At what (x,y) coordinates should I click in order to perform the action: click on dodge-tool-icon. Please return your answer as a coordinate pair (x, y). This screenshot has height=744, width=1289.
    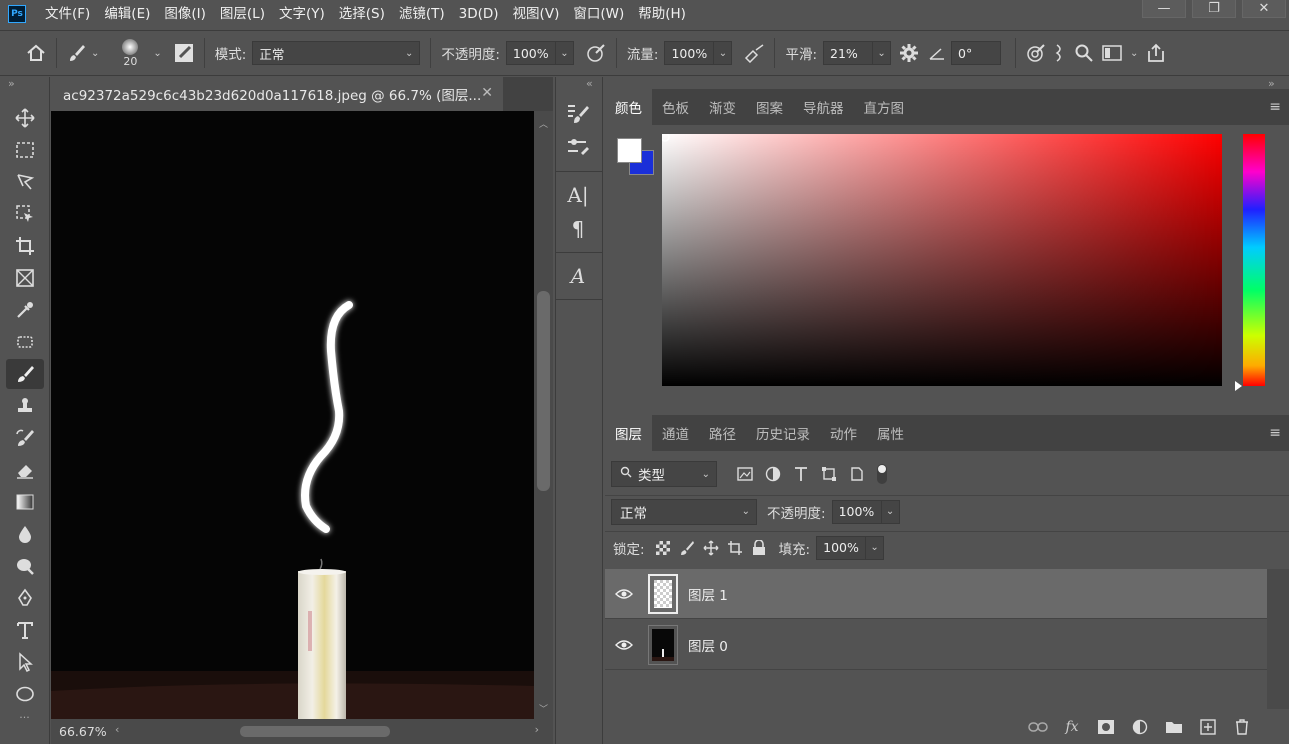
    Looking at the image, I should click on (25, 566).